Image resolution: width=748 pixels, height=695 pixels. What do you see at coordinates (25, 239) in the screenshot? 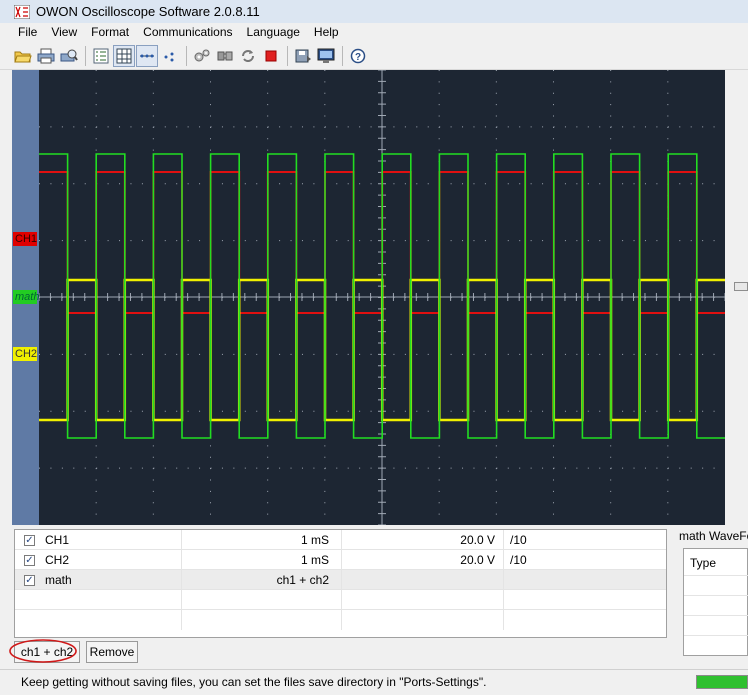
I see `ch1-marker: CH1` at bounding box center [25, 239].